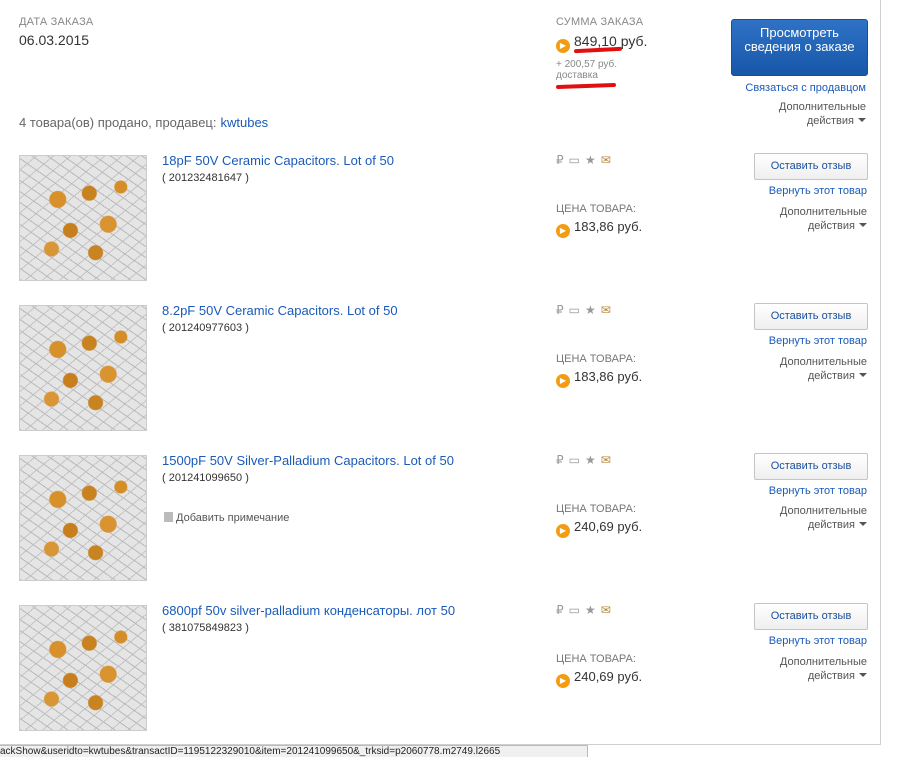 Image resolution: width=902 pixels, height=757 pixels. Describe the element at coordinates (805, 88) in the screenshot. I see `contact-seller-link: Связаться с продавцом` at that location.